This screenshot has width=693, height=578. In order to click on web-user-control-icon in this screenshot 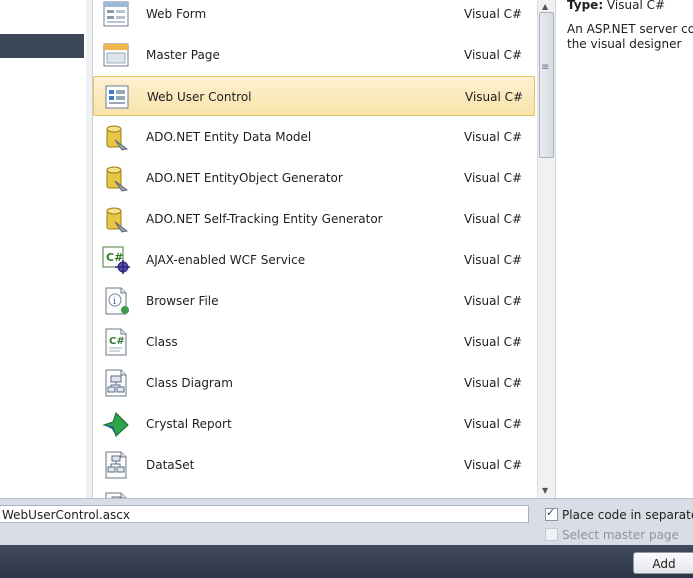, I will do `click(117, 97)`.